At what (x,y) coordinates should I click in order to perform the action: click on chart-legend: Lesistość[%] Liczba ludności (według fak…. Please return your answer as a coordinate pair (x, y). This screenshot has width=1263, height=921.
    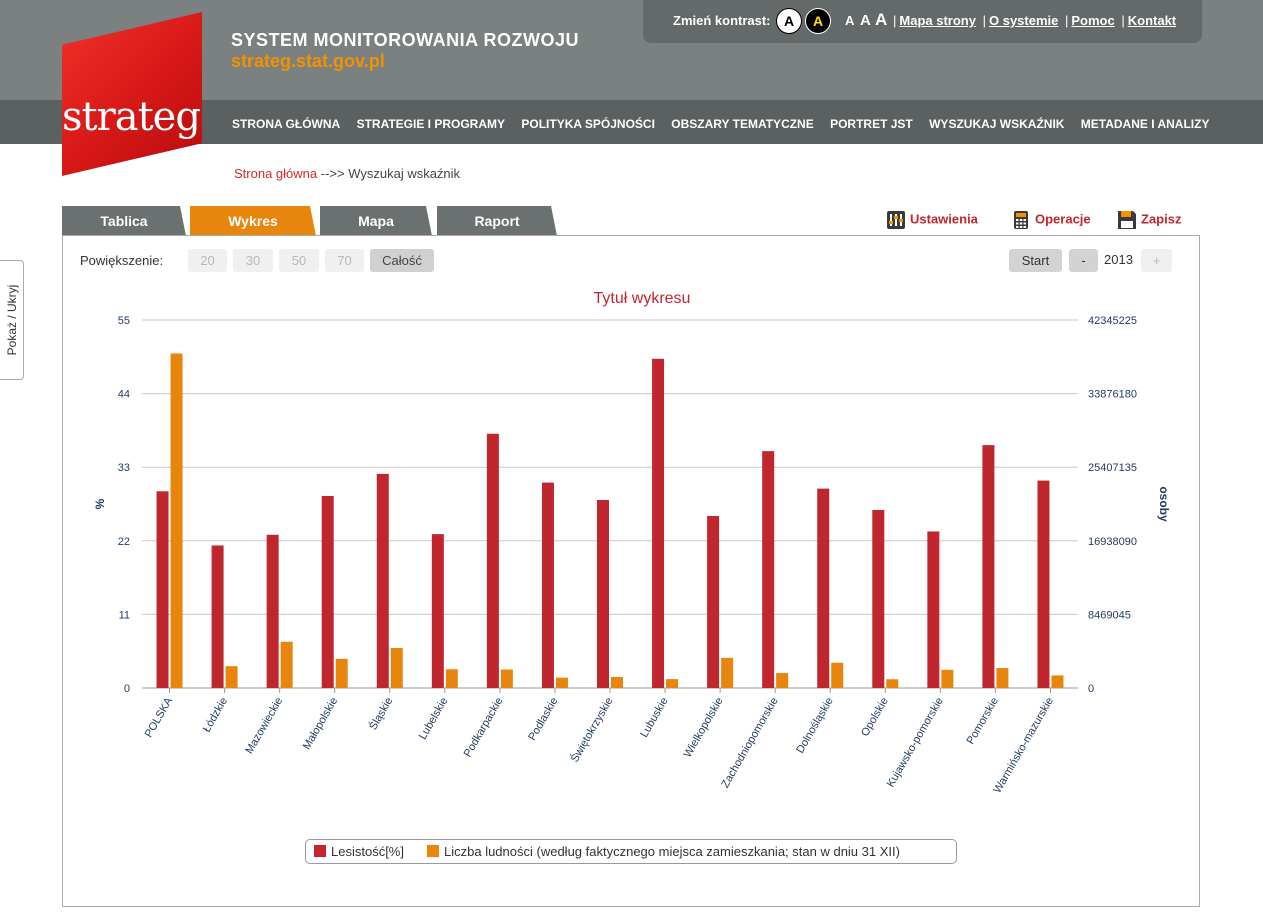
    Looking at the image, I should click on (631, 851).